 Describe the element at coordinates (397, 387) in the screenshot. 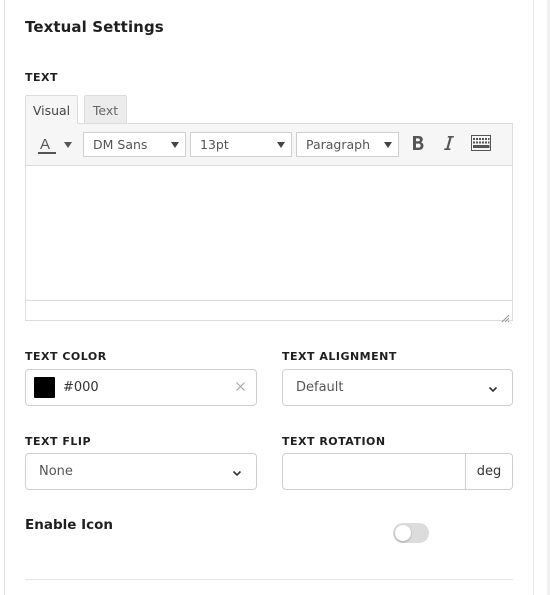

I see `text-alignment-select: Default` at that location.